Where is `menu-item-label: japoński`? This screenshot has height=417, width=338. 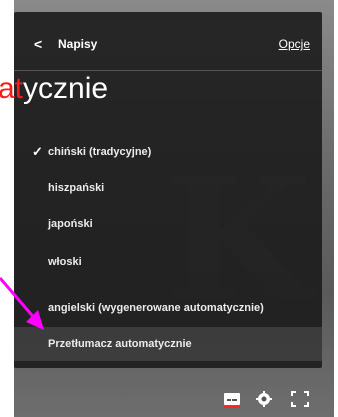
menu-item-label: japoński is located at coordinates (70, 224).